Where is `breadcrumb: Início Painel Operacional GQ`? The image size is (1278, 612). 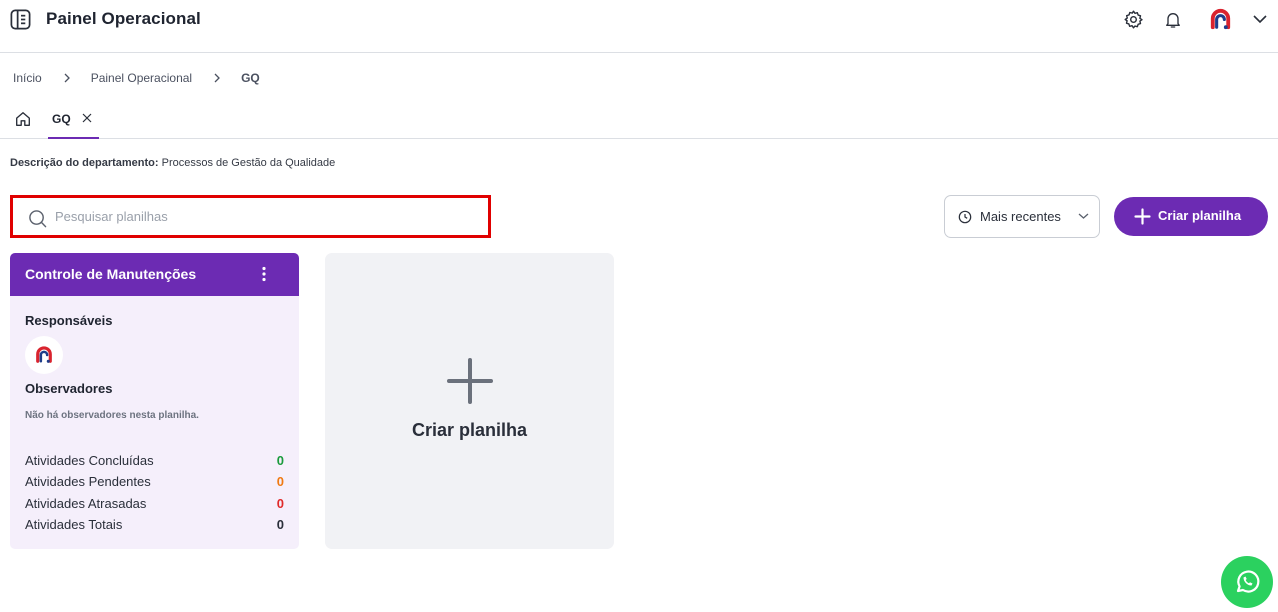 breadcrumb: Início Painel Operacional GQ is located at coordinates (136, 78).